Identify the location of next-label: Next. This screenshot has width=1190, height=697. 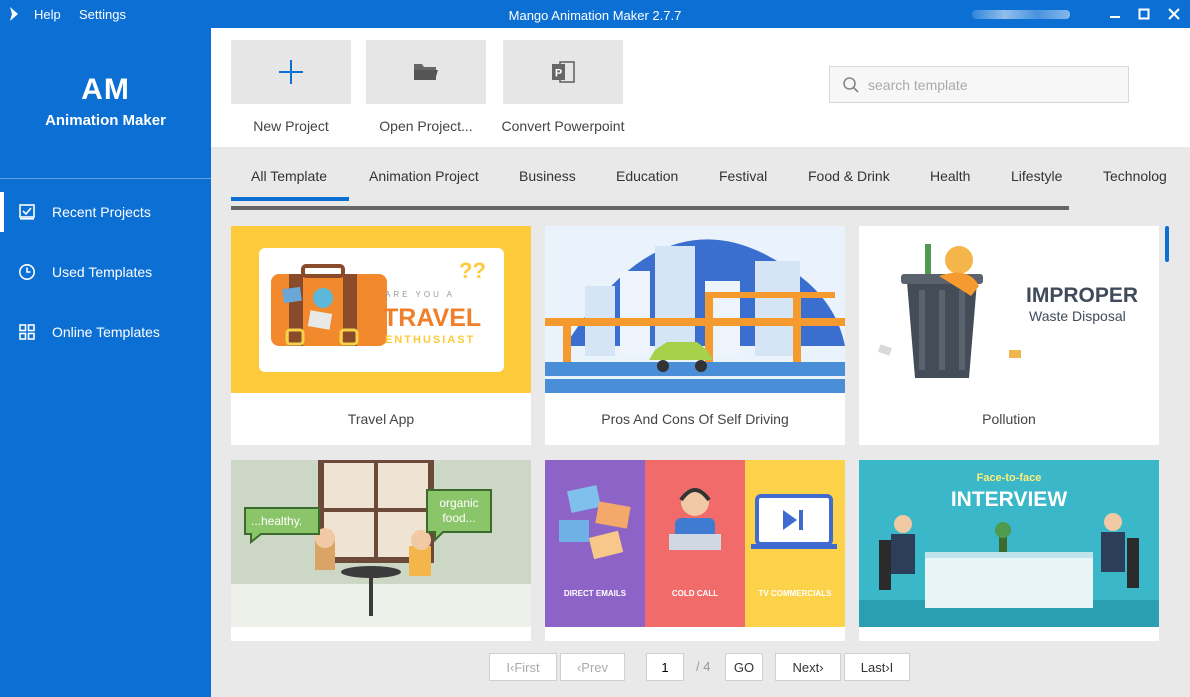
(806, 667).